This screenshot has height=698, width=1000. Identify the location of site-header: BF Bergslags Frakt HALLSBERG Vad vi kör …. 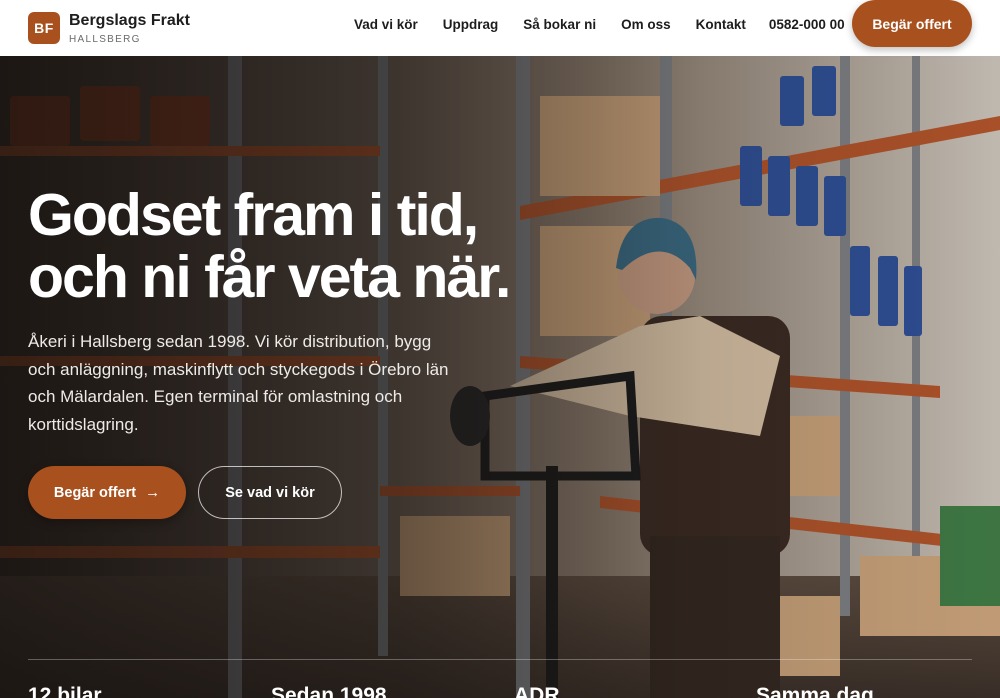
(500, 28).